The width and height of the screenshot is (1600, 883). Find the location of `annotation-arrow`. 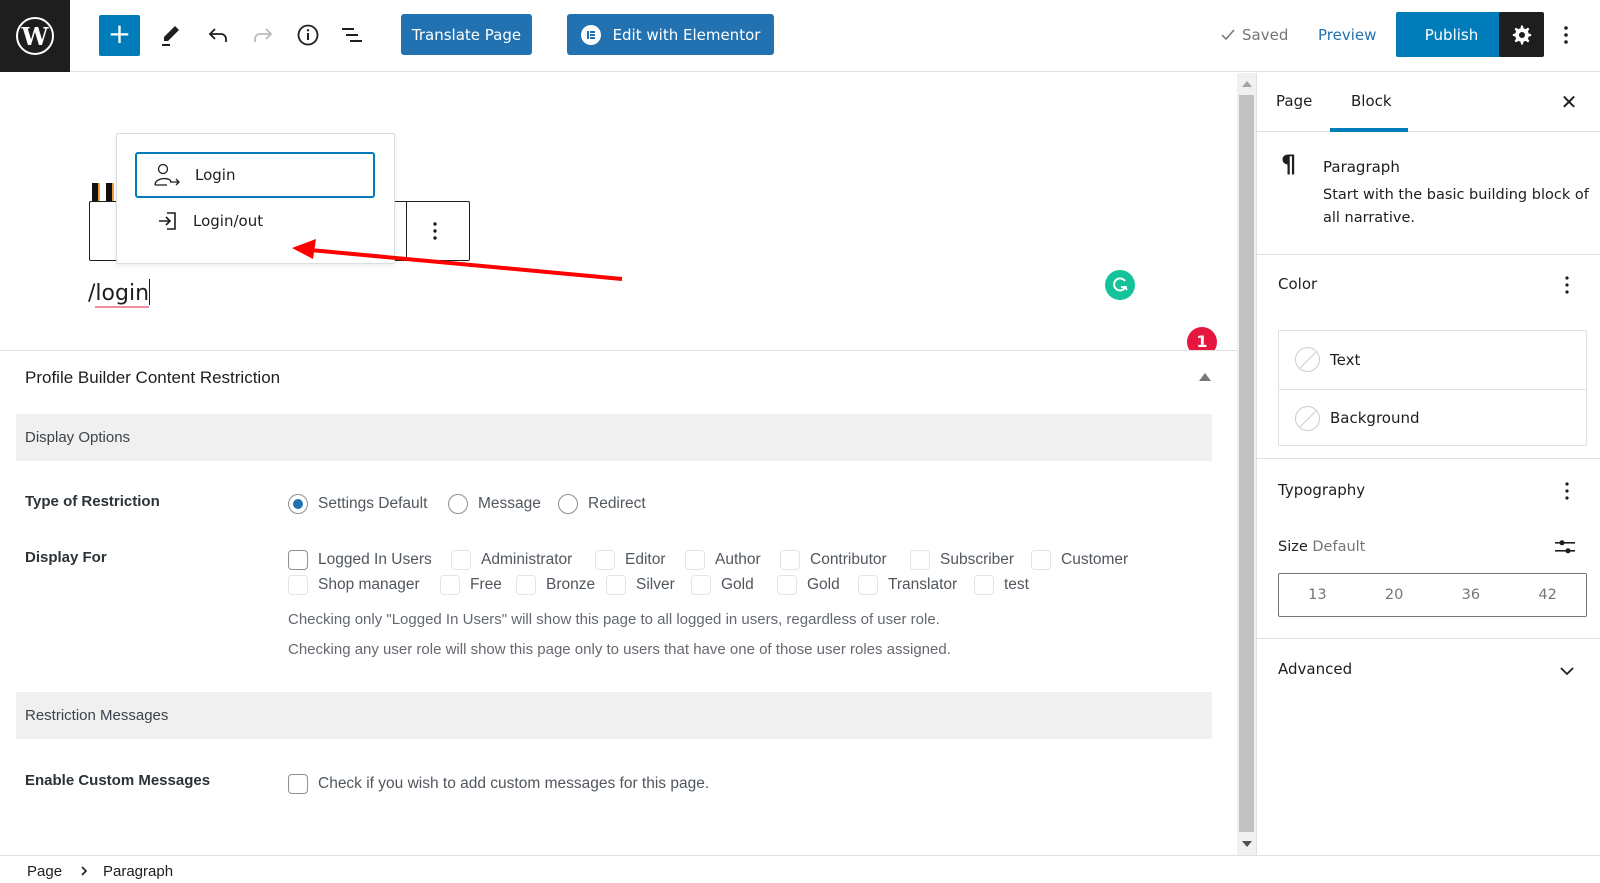

annotation-arrow is located at coordinates (457, 260).